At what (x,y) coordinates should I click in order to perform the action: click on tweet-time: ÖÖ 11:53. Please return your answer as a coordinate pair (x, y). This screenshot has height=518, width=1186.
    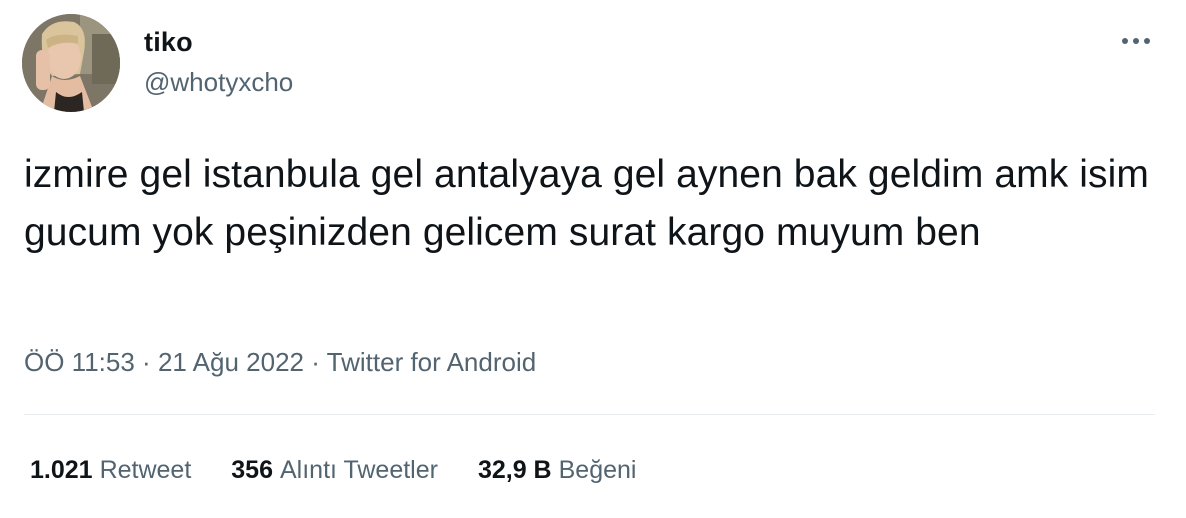
    Looking at the image, I should click on (79, 362).